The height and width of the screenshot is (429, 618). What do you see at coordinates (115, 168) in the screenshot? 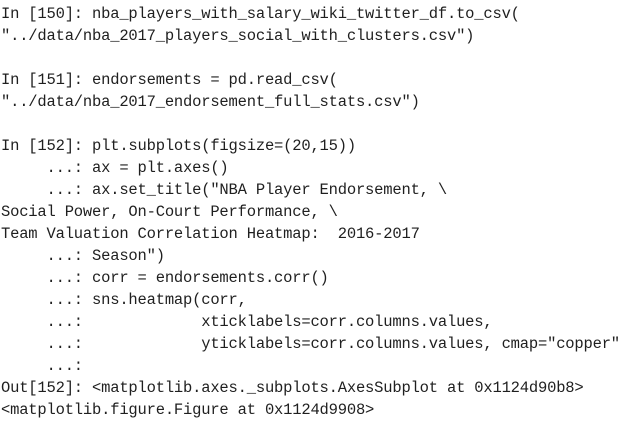
I see `input-line-152-continuation-1: ...: ax = plt.axes()` at bounding box center [115, 168].